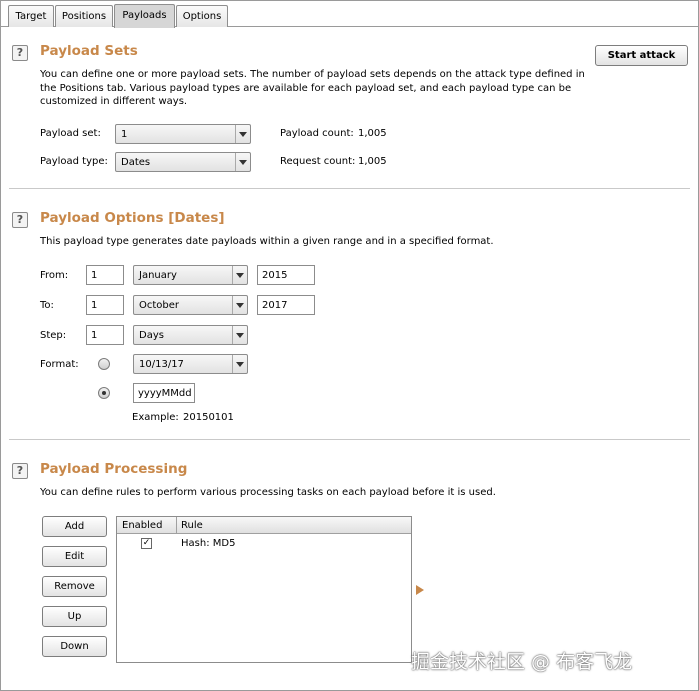 This screenshot has height=691, width=699. What do you see at coordinates (74, 586) in the screenshot?
I see `remove-rule-button: Remove` at bounding box center [74, 586].